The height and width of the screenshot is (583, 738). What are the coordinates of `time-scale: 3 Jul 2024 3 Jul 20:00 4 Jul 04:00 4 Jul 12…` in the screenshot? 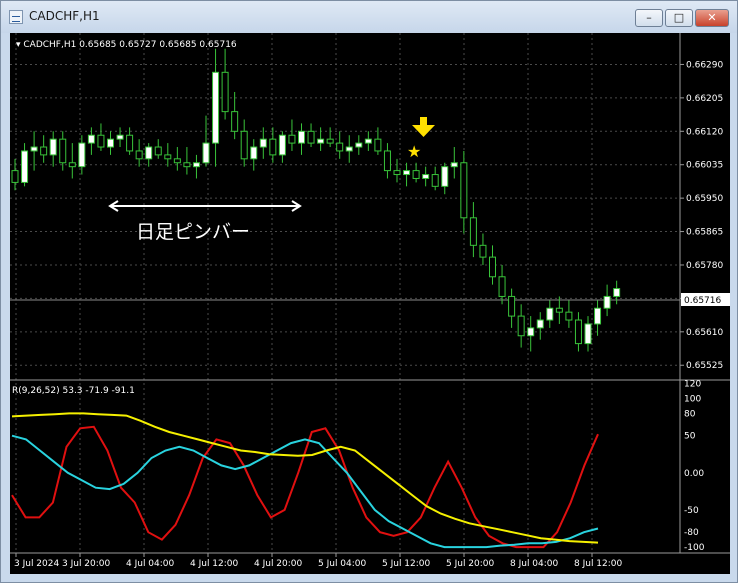 It's located at (318, 561).